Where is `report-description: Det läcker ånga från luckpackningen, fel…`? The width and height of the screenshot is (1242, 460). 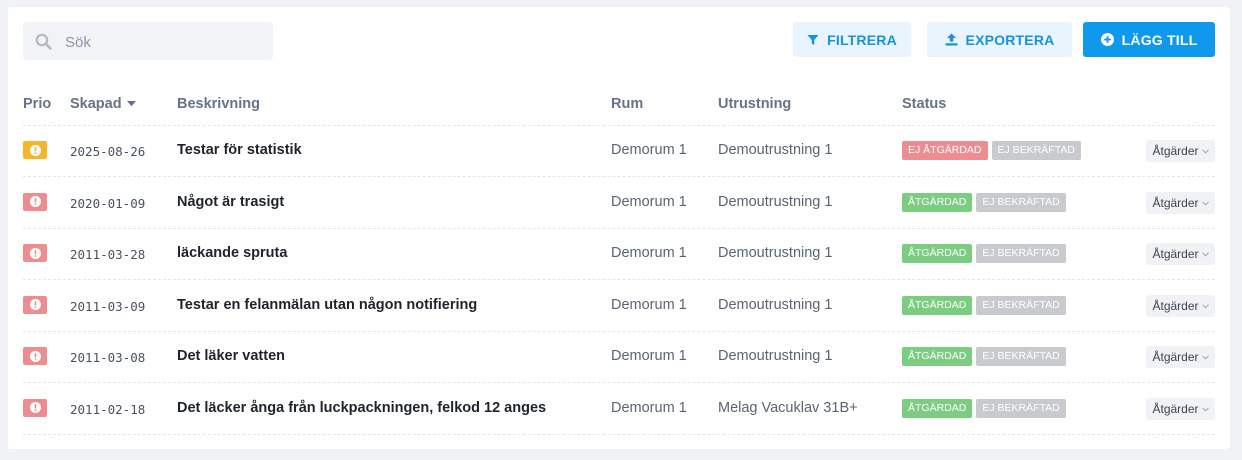 report-description: Det läcker ånga från luckpackningen, fel… is located at coordinates (361, 408).